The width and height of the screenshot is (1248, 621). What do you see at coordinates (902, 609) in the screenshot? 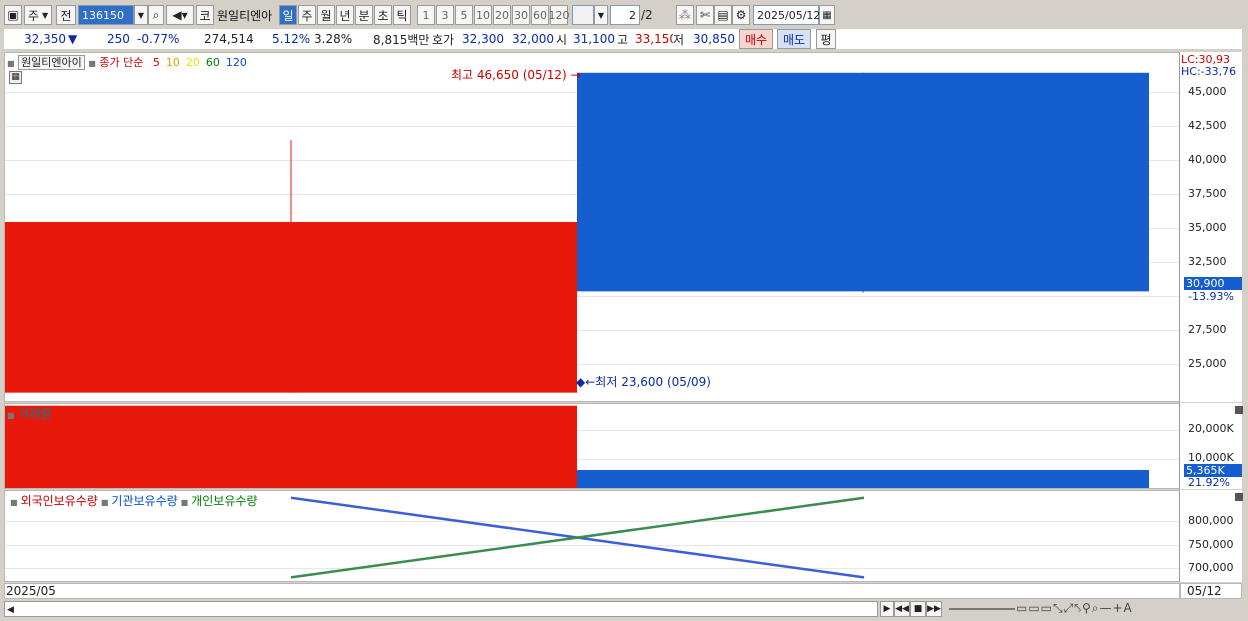
I see `rewind-icon: ◀◀` at bounding box center [902, 609].